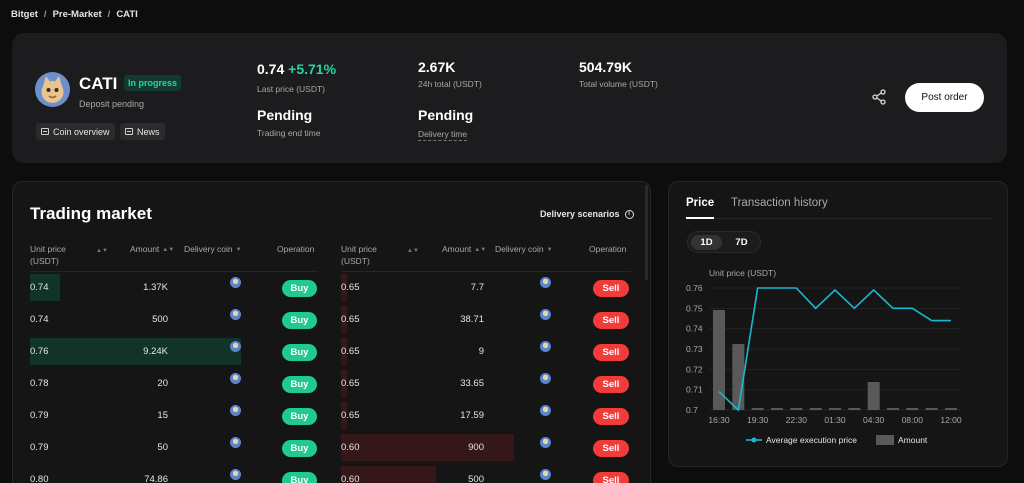 This screenshot has height=483, width=1024. I want to click on tab-transaction-history: Transaction history, so click(779, 203).